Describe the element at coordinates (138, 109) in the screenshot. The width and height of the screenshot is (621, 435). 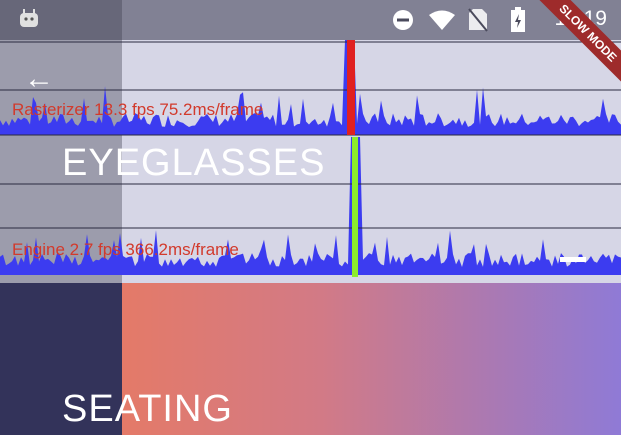
I see `rasterizer-label: Rasterizer 13.3 fps 75.2ms/frame` at that location.